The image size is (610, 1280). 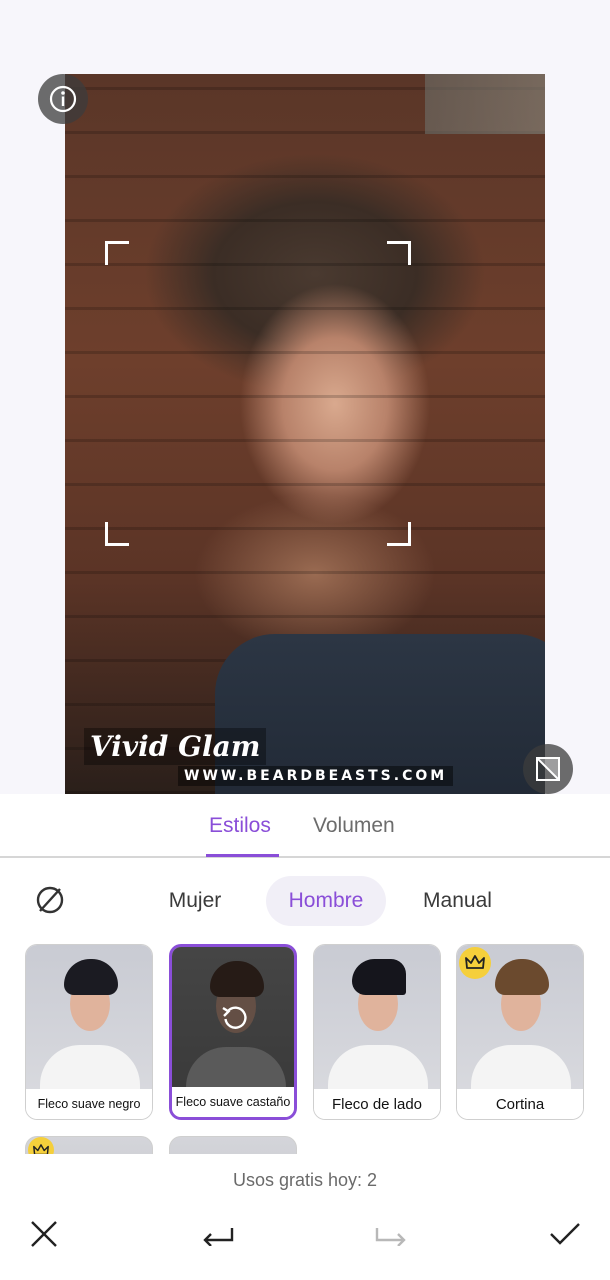 What do you see at coordinates (354, 826) in the screenshot?
I see `tab-volumen: Volumen` at bounding box center [354, 826].